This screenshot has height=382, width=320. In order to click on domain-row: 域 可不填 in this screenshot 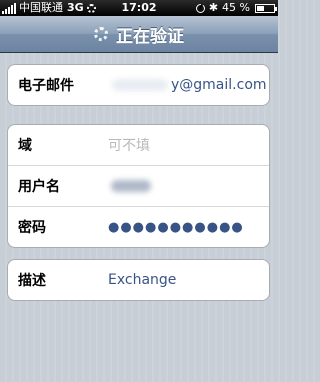, I will do `click(138, 145)`.